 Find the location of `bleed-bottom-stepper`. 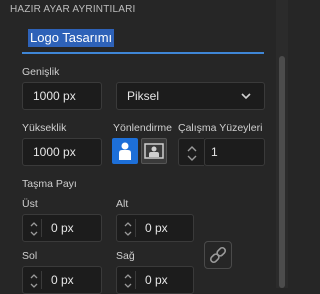

bleed-bottom-stepper is located at coordinates (128, 228).